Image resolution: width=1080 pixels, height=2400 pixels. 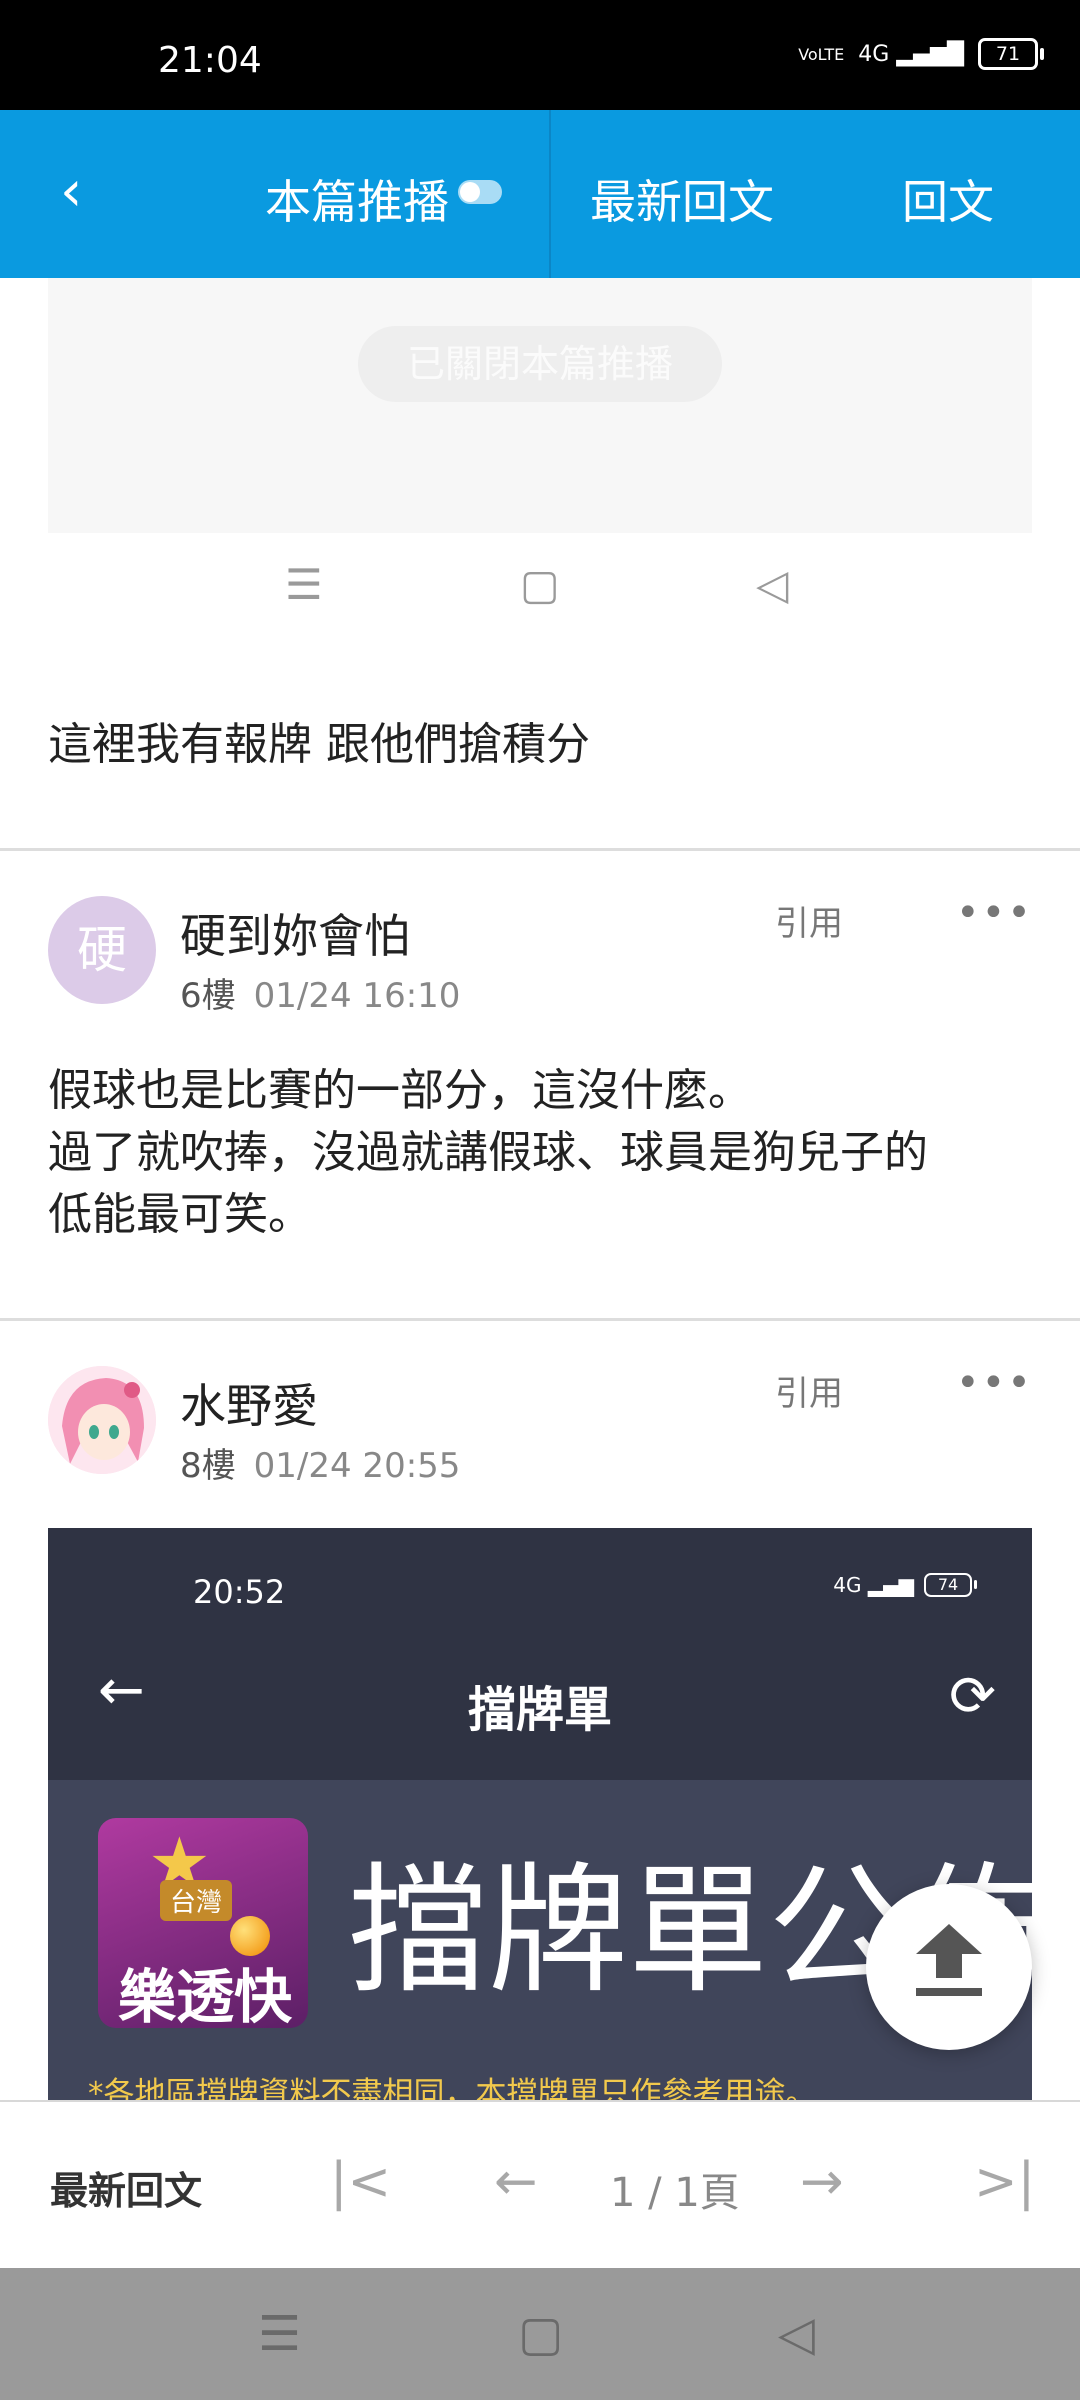 I want to click on post-body: 這裡我有報牌 跟他們搶積分, so click(x=319, y=744).